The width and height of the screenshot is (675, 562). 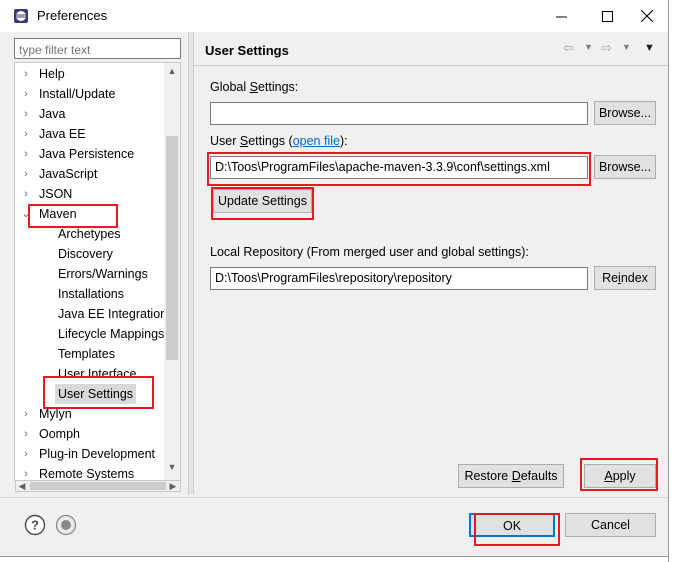 What do you see at coordinates (334, 556) in the screenshot?
I see `window-frame-bottom` at bounding box center [334, 556].